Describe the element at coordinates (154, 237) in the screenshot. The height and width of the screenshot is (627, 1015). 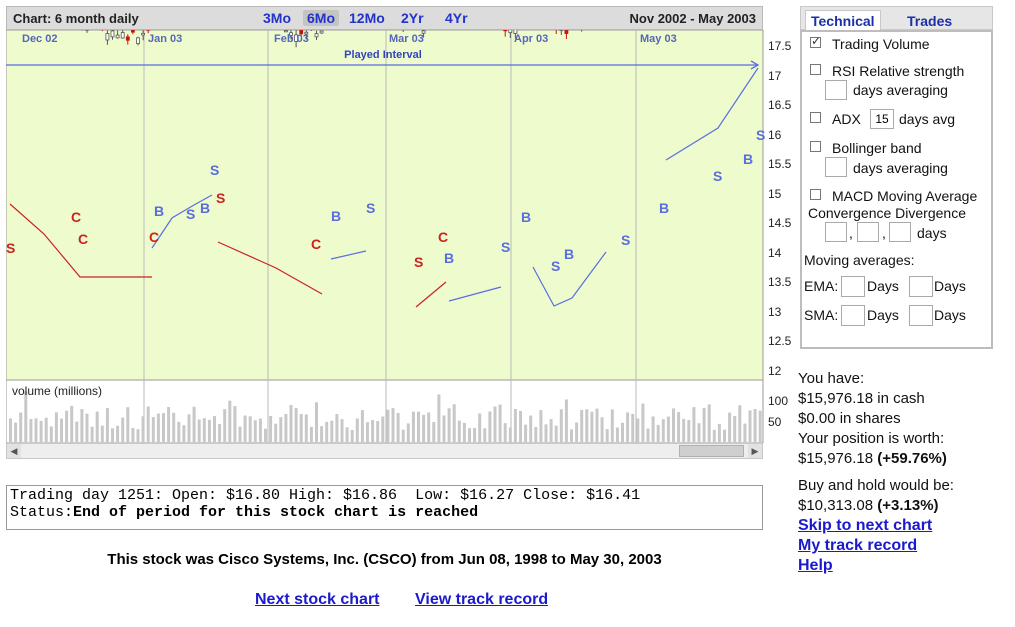
I see `trade-signal-label: C` at that location.